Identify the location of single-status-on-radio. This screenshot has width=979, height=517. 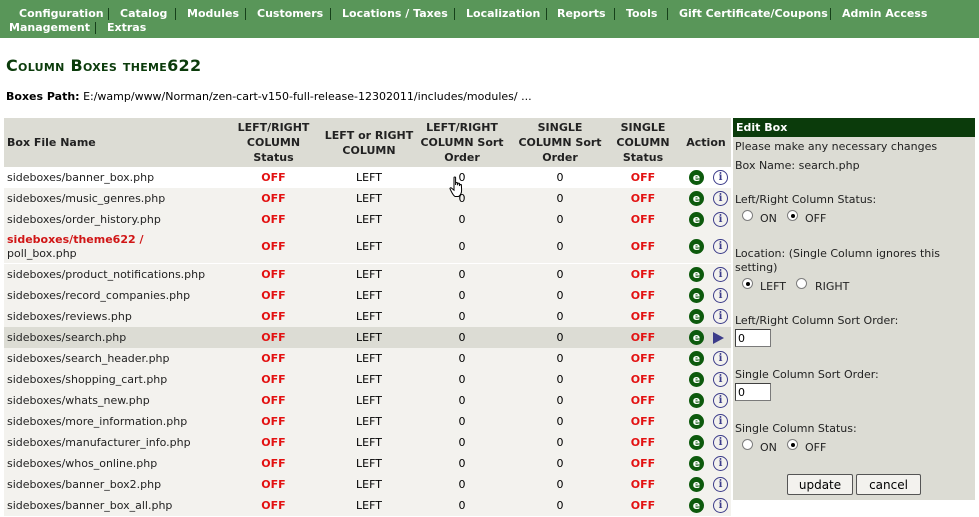
(747, 444).